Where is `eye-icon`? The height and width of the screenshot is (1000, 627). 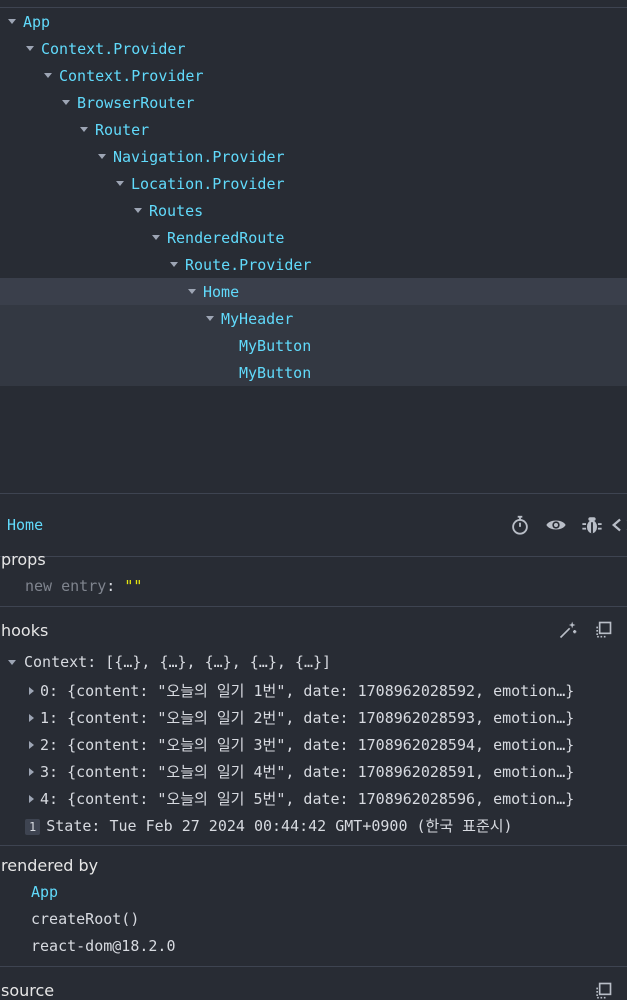 eye-icon is located at coordinates (556, 525).